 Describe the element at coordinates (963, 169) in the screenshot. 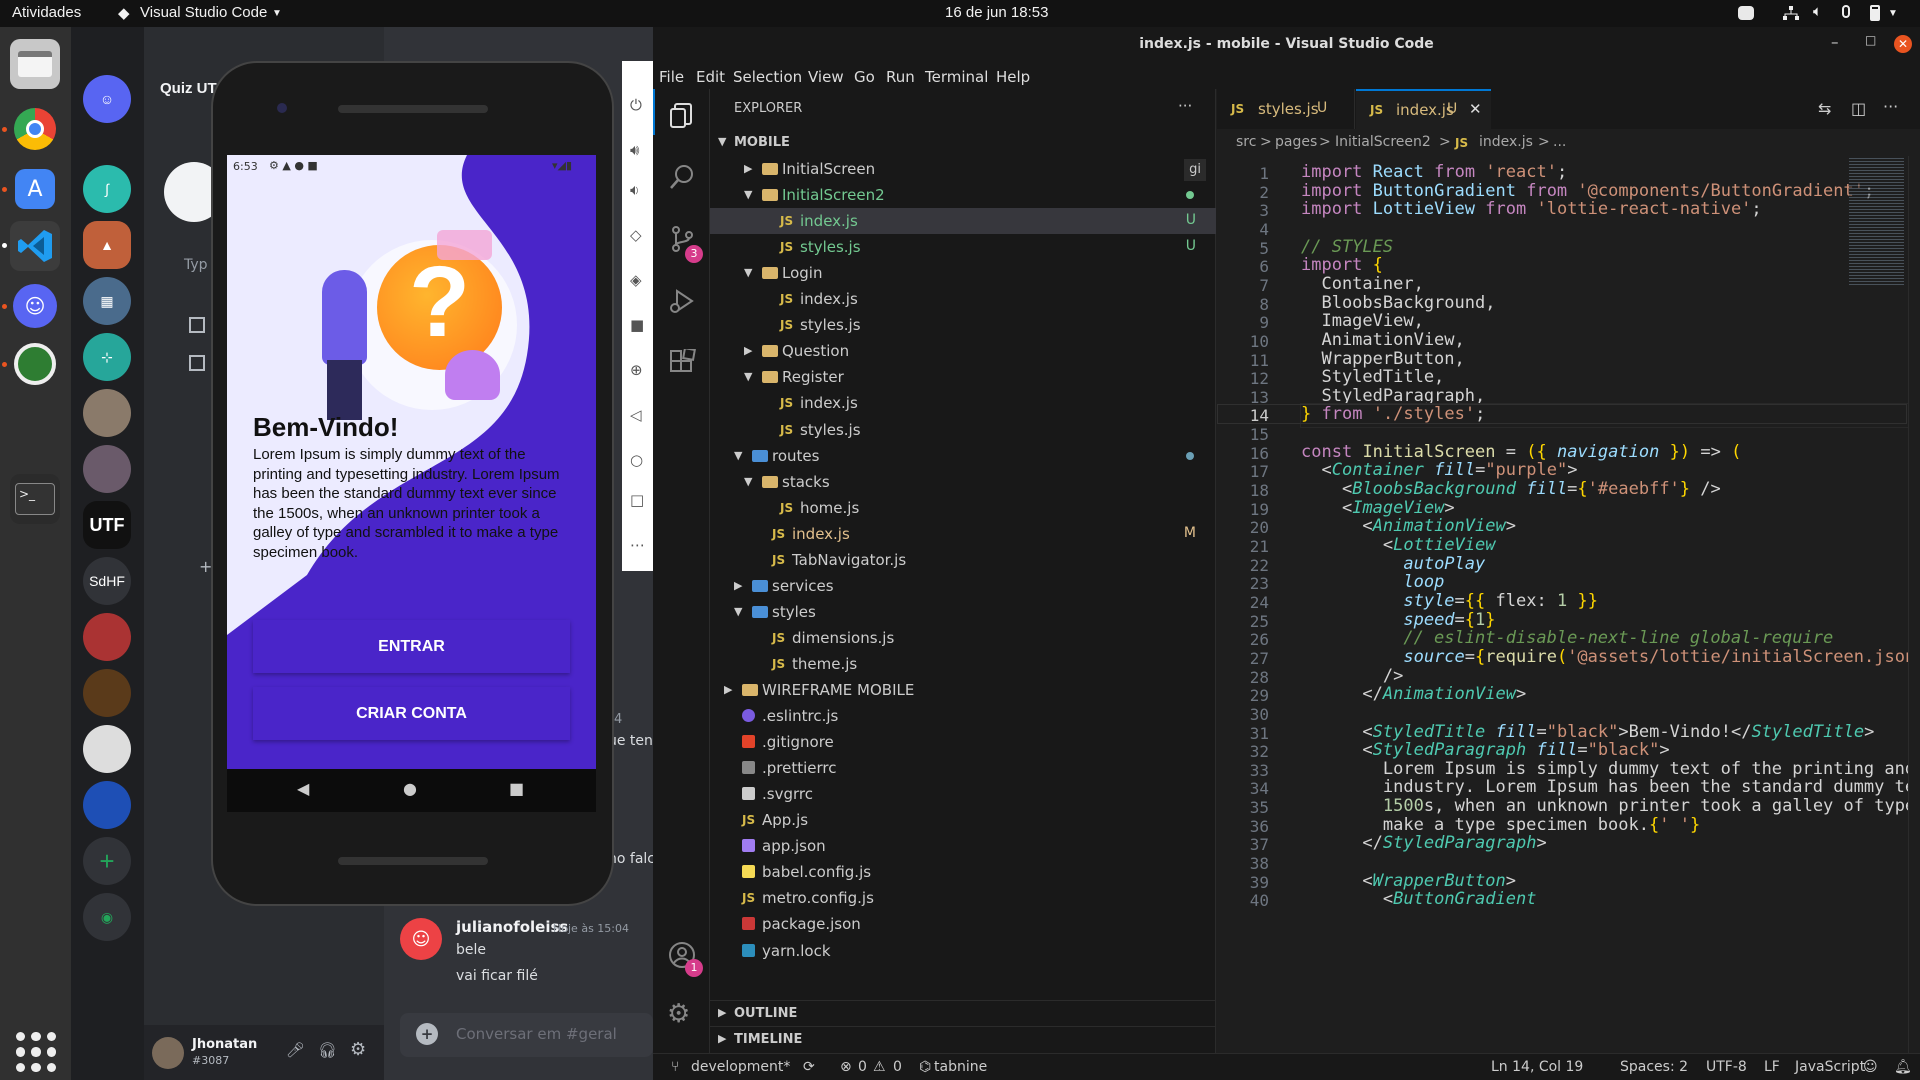

I see `tree-item: ▶ InitialScreen` at that location.